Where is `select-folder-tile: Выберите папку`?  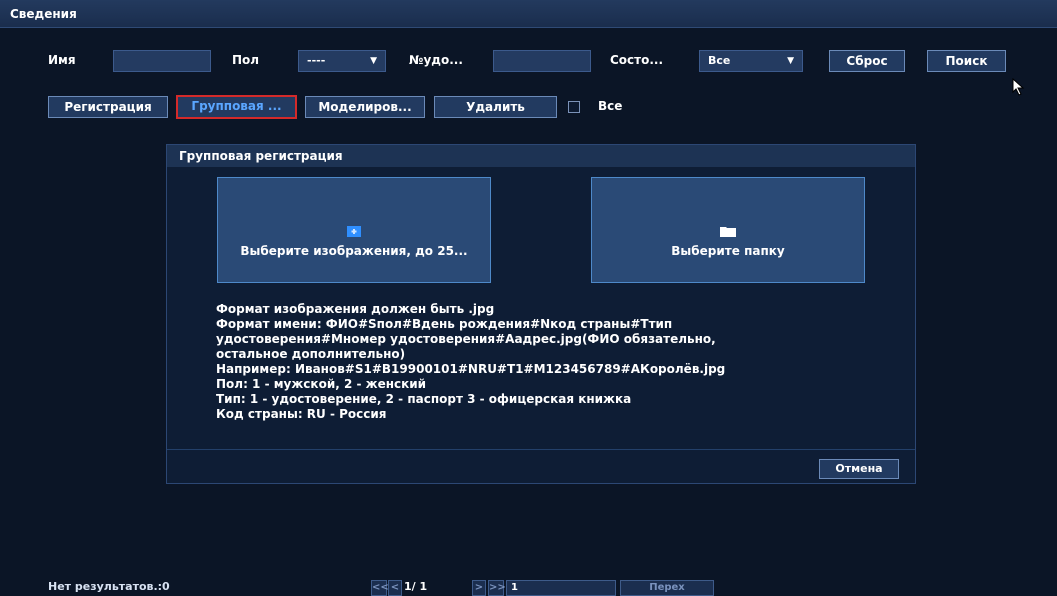 select-folder-tile: Выберите папку is located at coordinates (728, 230).